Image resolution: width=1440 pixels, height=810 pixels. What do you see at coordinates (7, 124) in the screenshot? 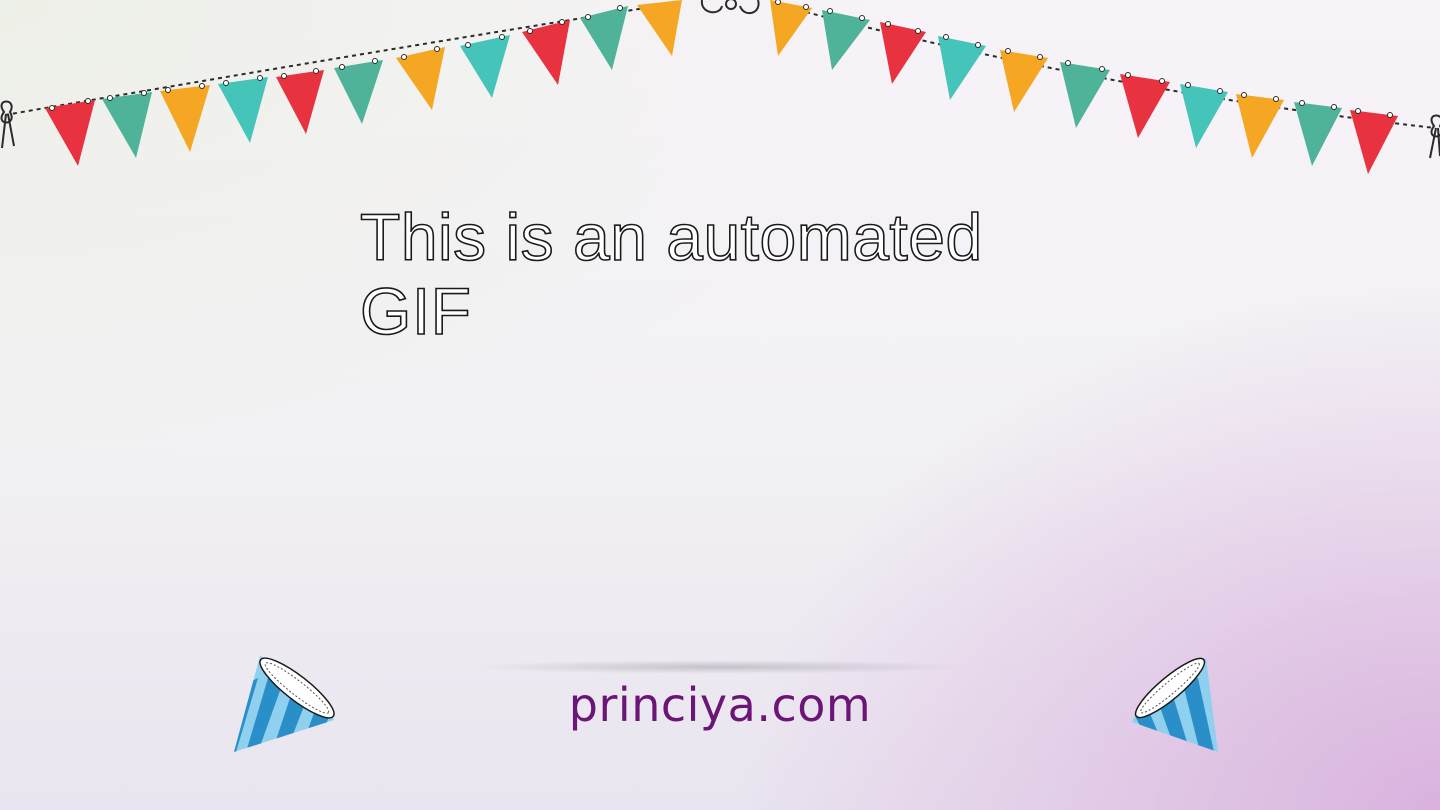
I see `left-bow-icon` at bounding box center [7, 124].